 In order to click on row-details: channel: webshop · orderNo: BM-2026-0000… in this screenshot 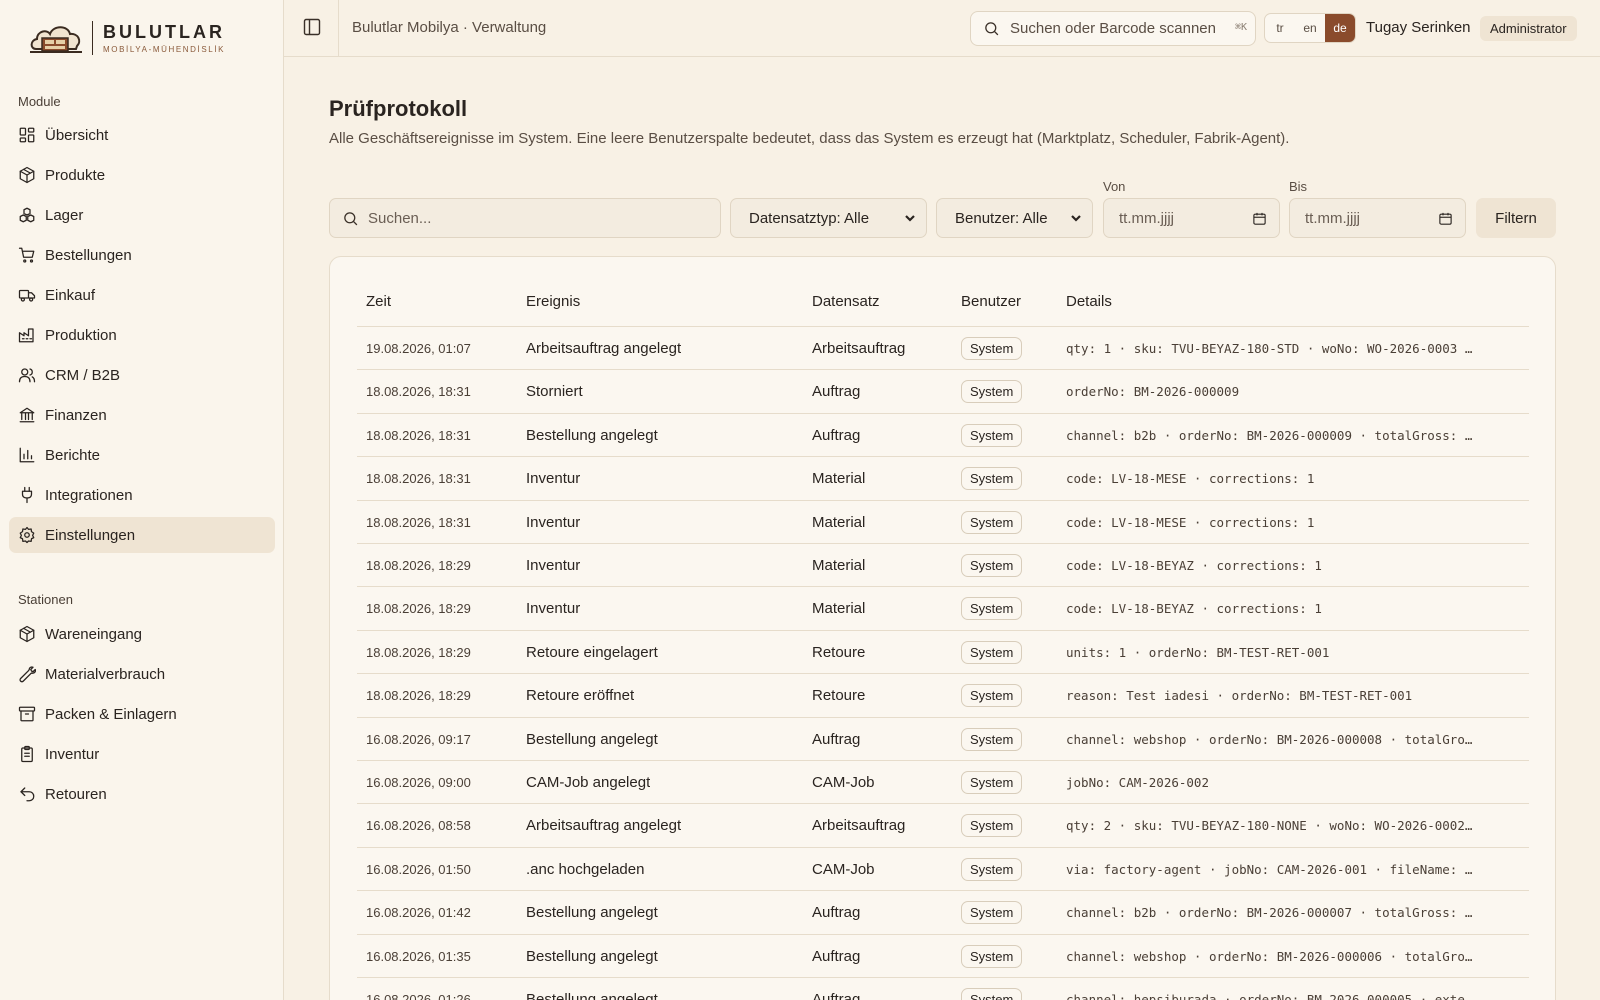, I will do `click(1269, 956)`.